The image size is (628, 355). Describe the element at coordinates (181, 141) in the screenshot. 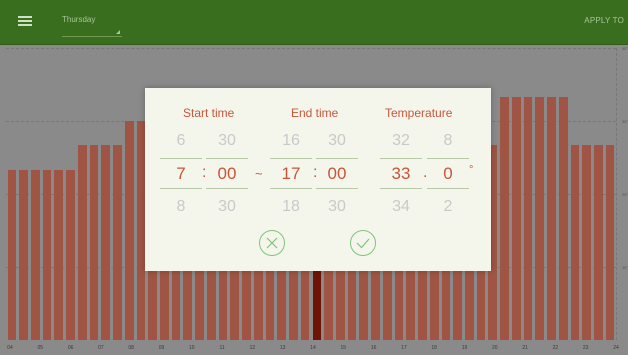

I see `start-hour-prev: 6` at that location.